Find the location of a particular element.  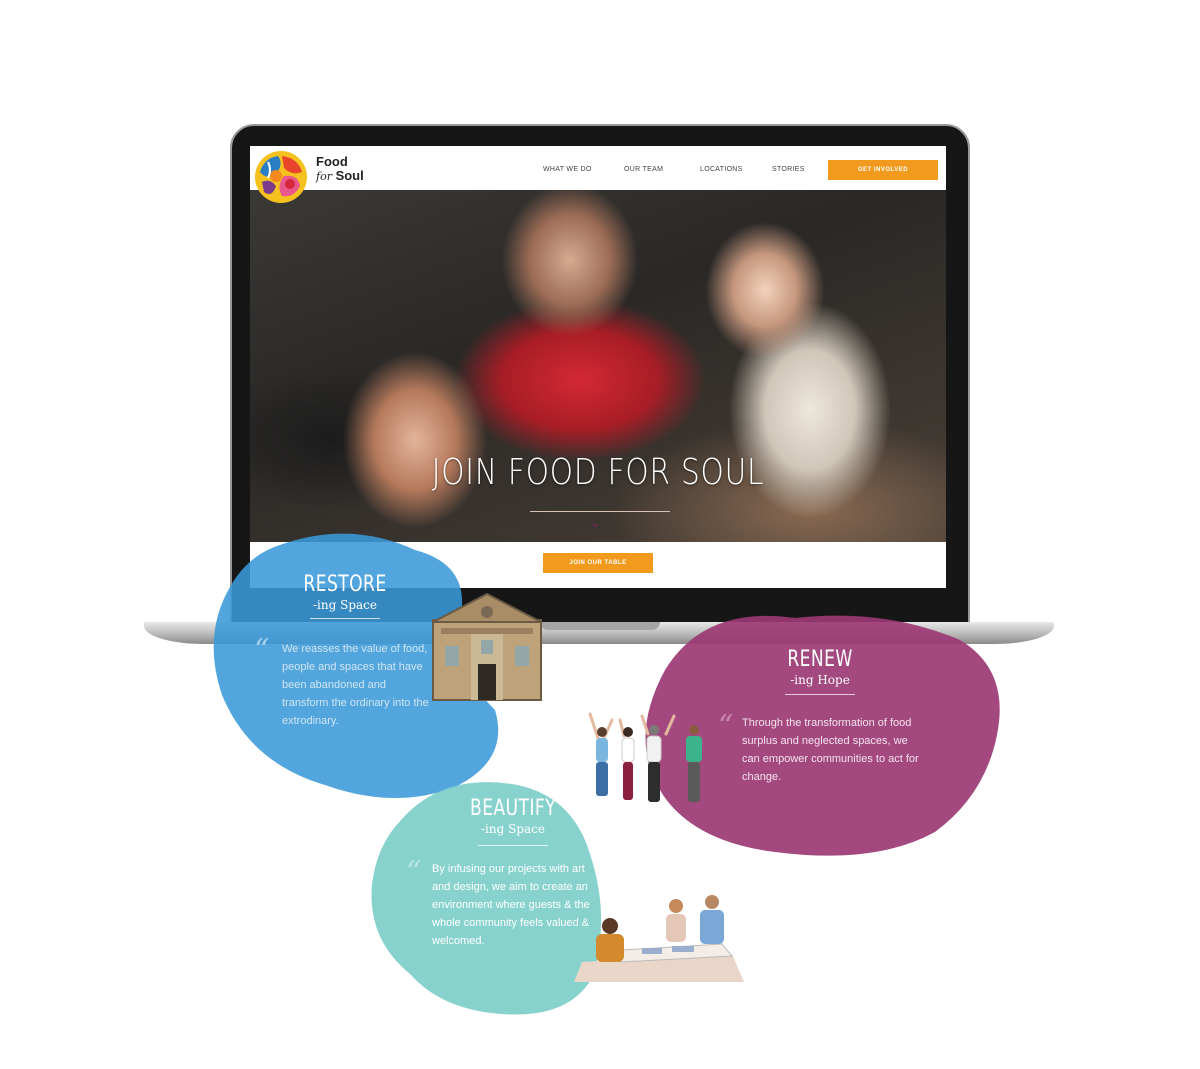

logo-line-2: for Soul is located at coordinates (340, 176).